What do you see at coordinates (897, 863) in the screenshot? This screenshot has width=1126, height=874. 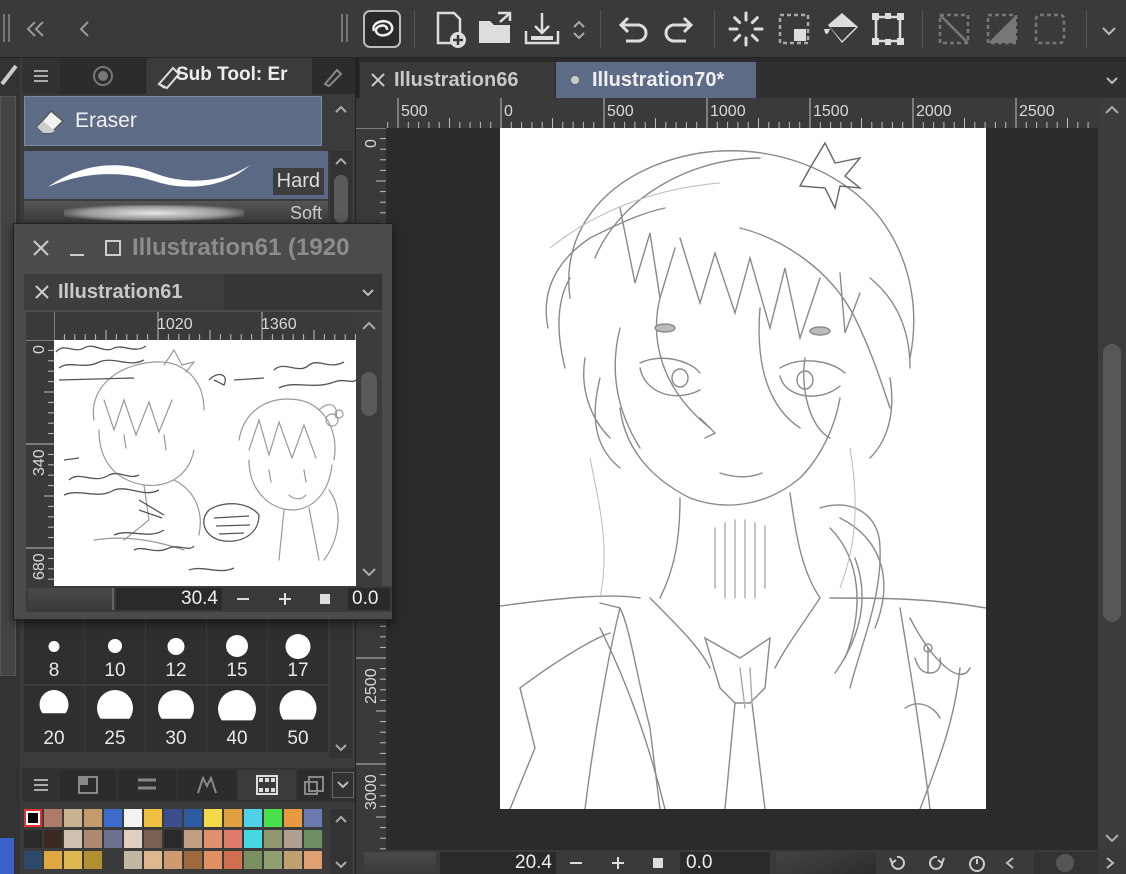 I see `rotate-left-icon` at bounding box center [897, 863].